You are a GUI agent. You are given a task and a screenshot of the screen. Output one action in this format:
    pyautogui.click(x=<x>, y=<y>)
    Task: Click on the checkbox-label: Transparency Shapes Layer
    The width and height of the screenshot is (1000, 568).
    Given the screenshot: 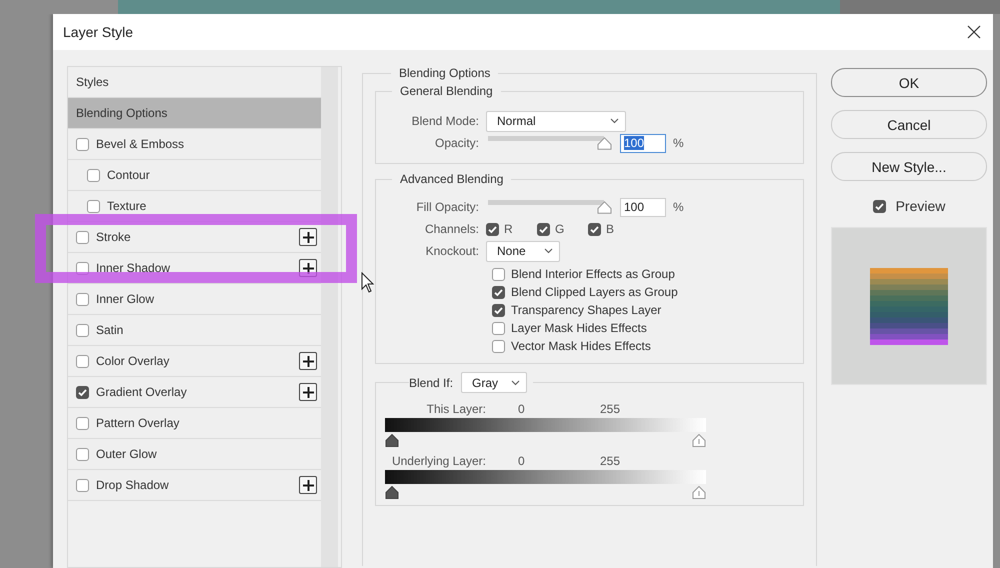 What is the action you would take?
    pyautogui.click(x=586, y=310)
    